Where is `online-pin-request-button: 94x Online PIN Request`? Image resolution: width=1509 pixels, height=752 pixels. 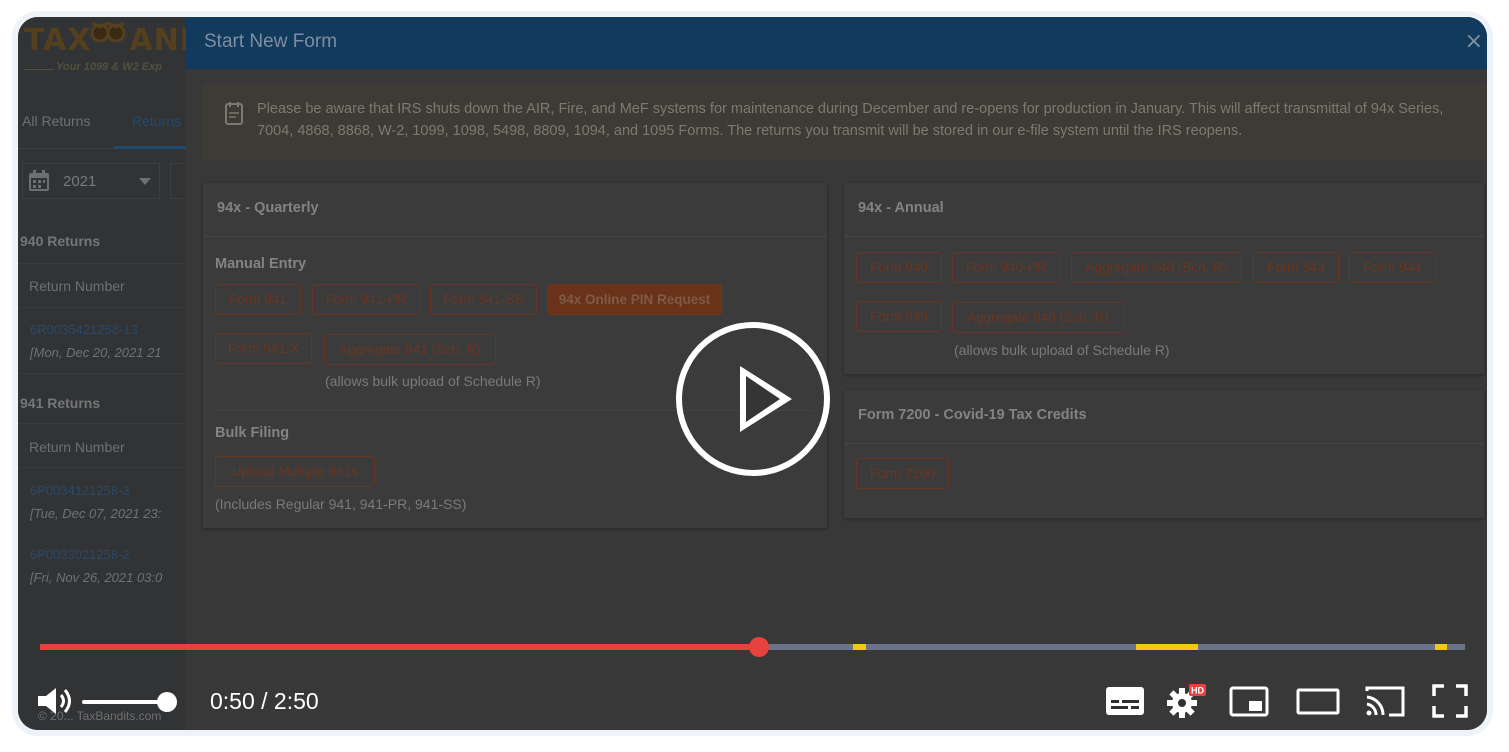
online-pin-request-button: 94x Online PIN Request is located at coordinates (634, 299).